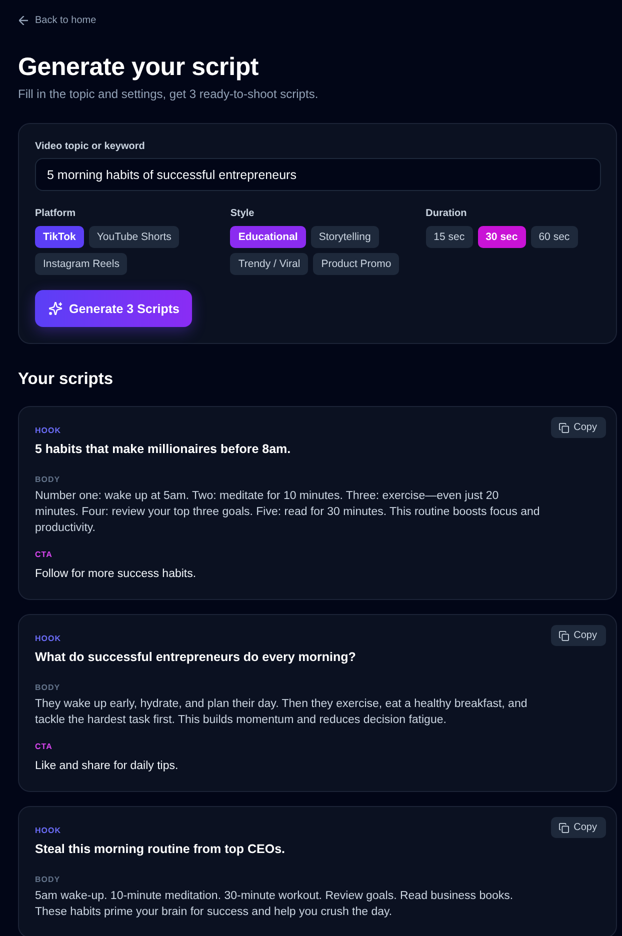 The width and height of the screenshot is (622, 936). I want to click on hook-text: 5 habits that make millionaires before 8am., so click(163, 449).